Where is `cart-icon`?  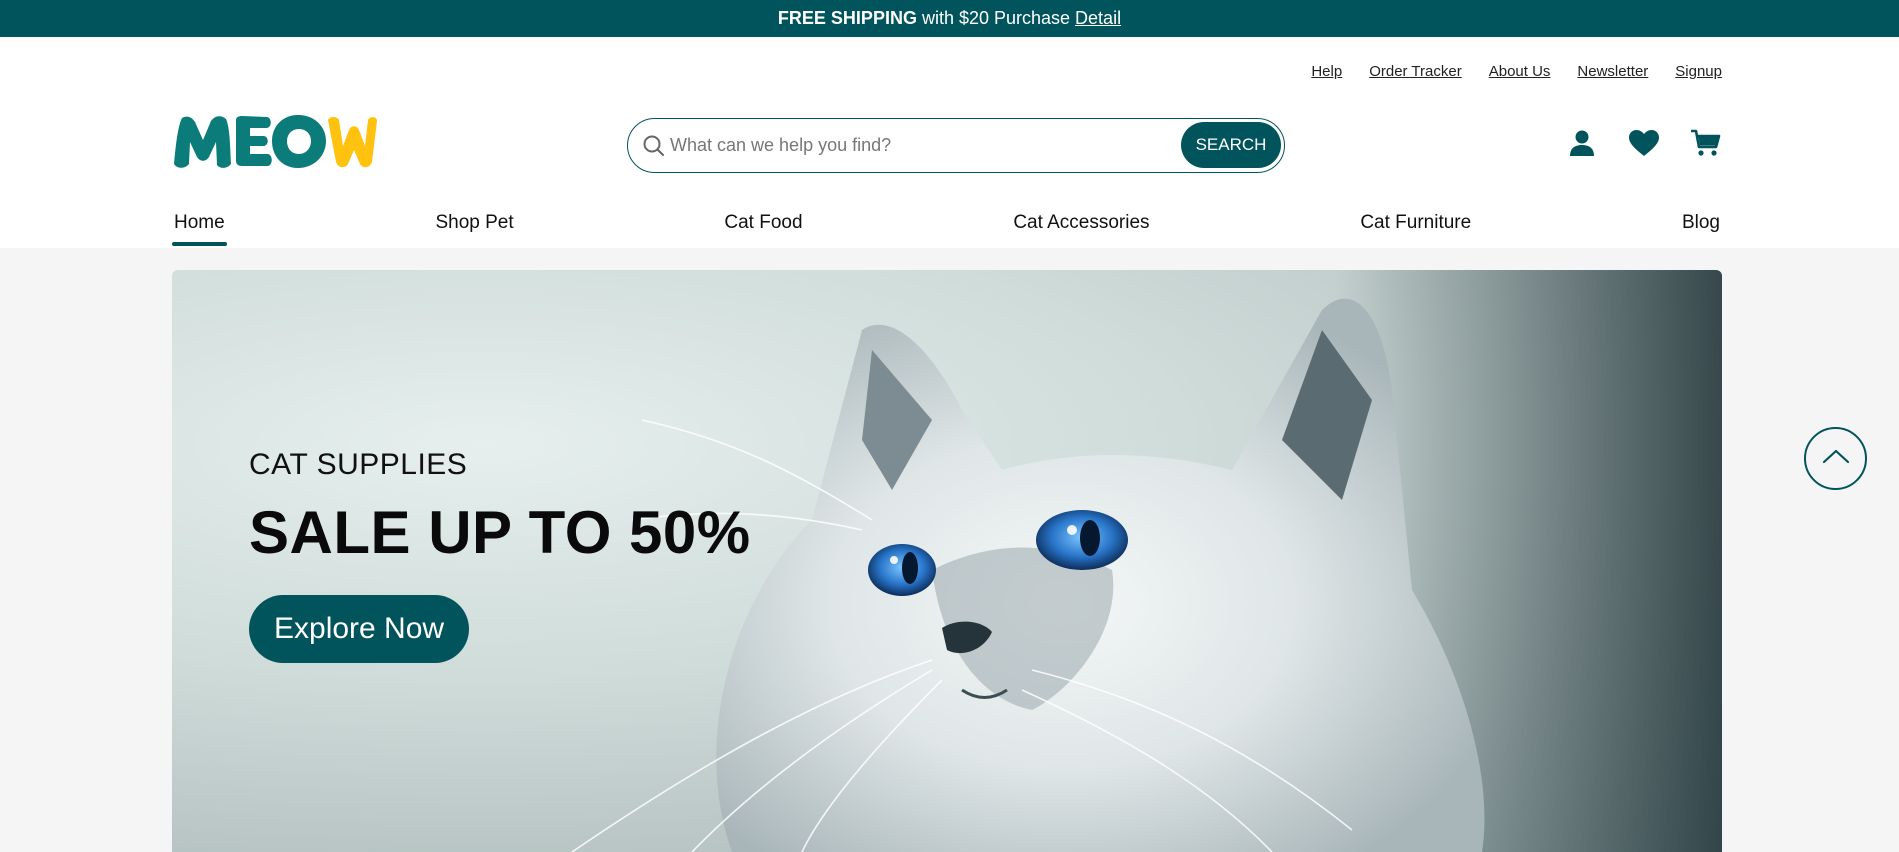
cart-icon is located at coordinates (1705, 145).